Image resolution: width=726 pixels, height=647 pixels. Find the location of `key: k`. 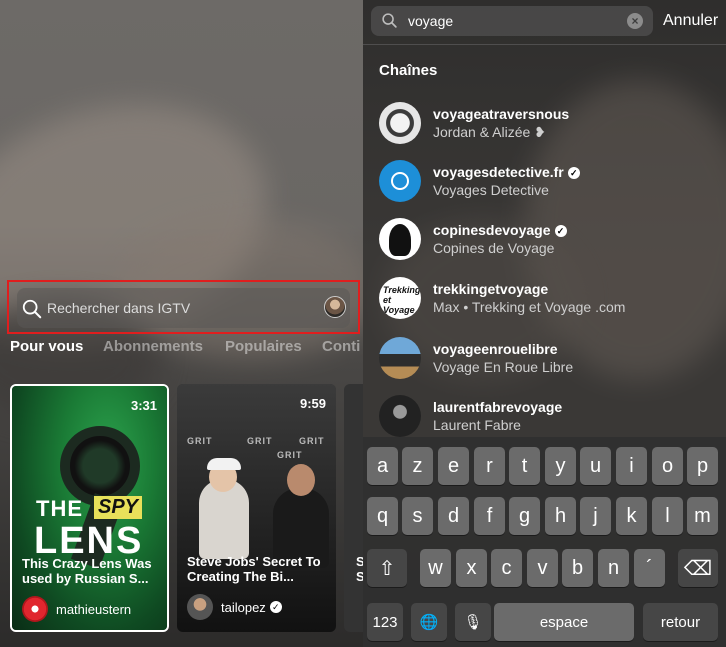

key: k is located at coordinates (631, 516).